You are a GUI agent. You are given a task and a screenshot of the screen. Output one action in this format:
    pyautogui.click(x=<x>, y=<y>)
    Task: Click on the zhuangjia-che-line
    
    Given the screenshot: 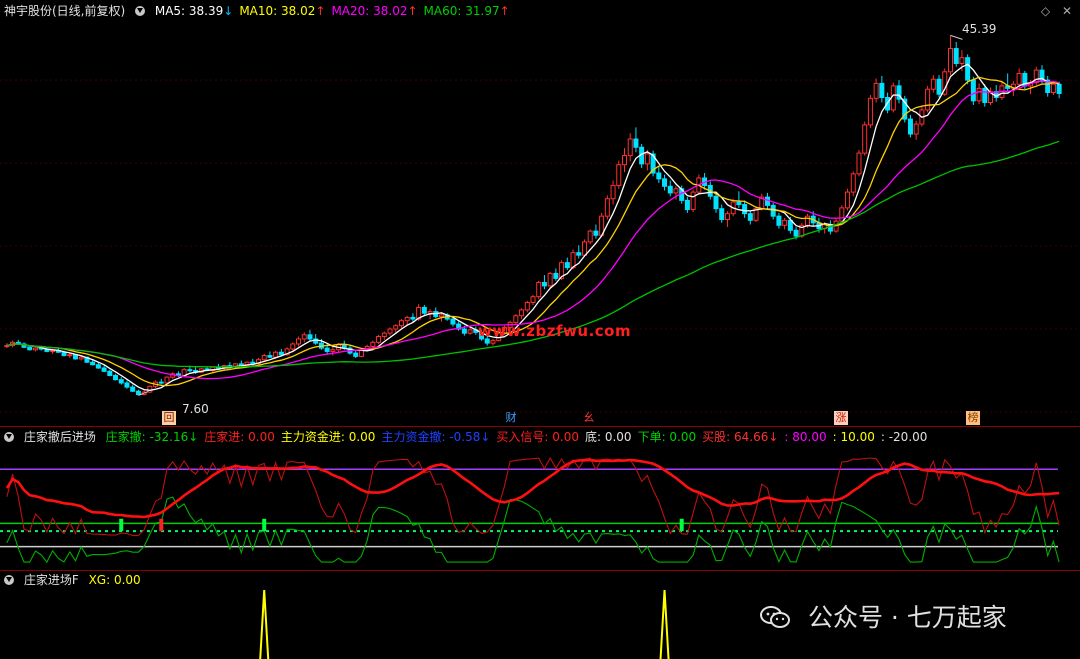 What is the action you would take?
    pyautogui.click(x=533, y=530)
    